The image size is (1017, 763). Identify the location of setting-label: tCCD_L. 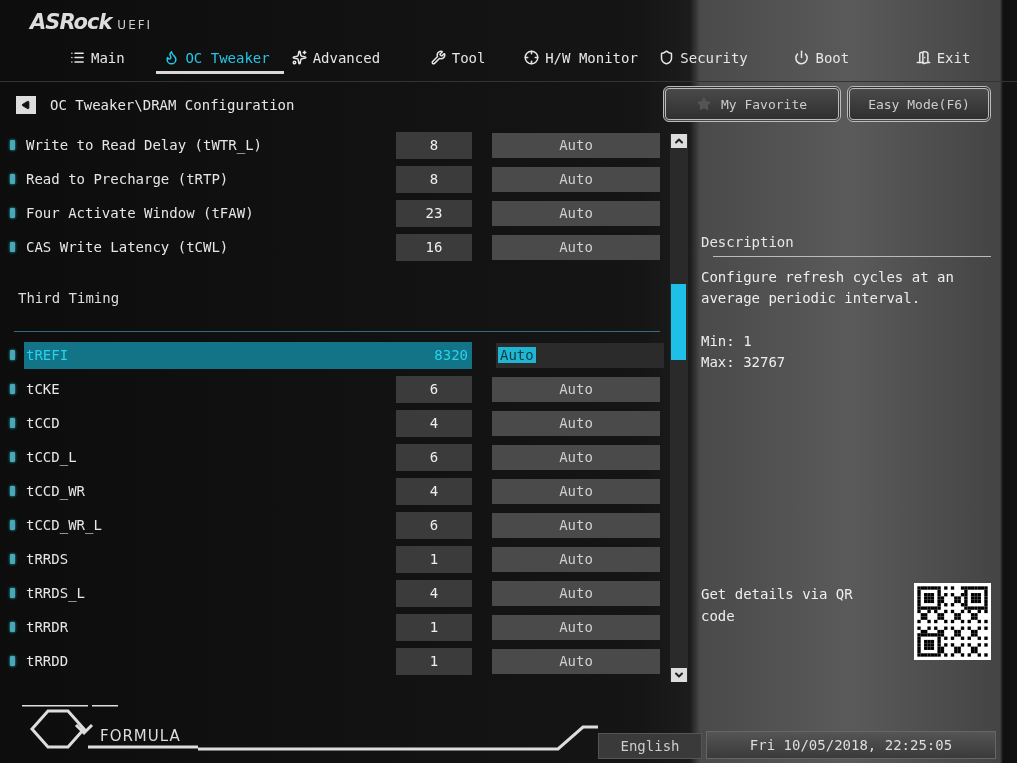
(210, 457).